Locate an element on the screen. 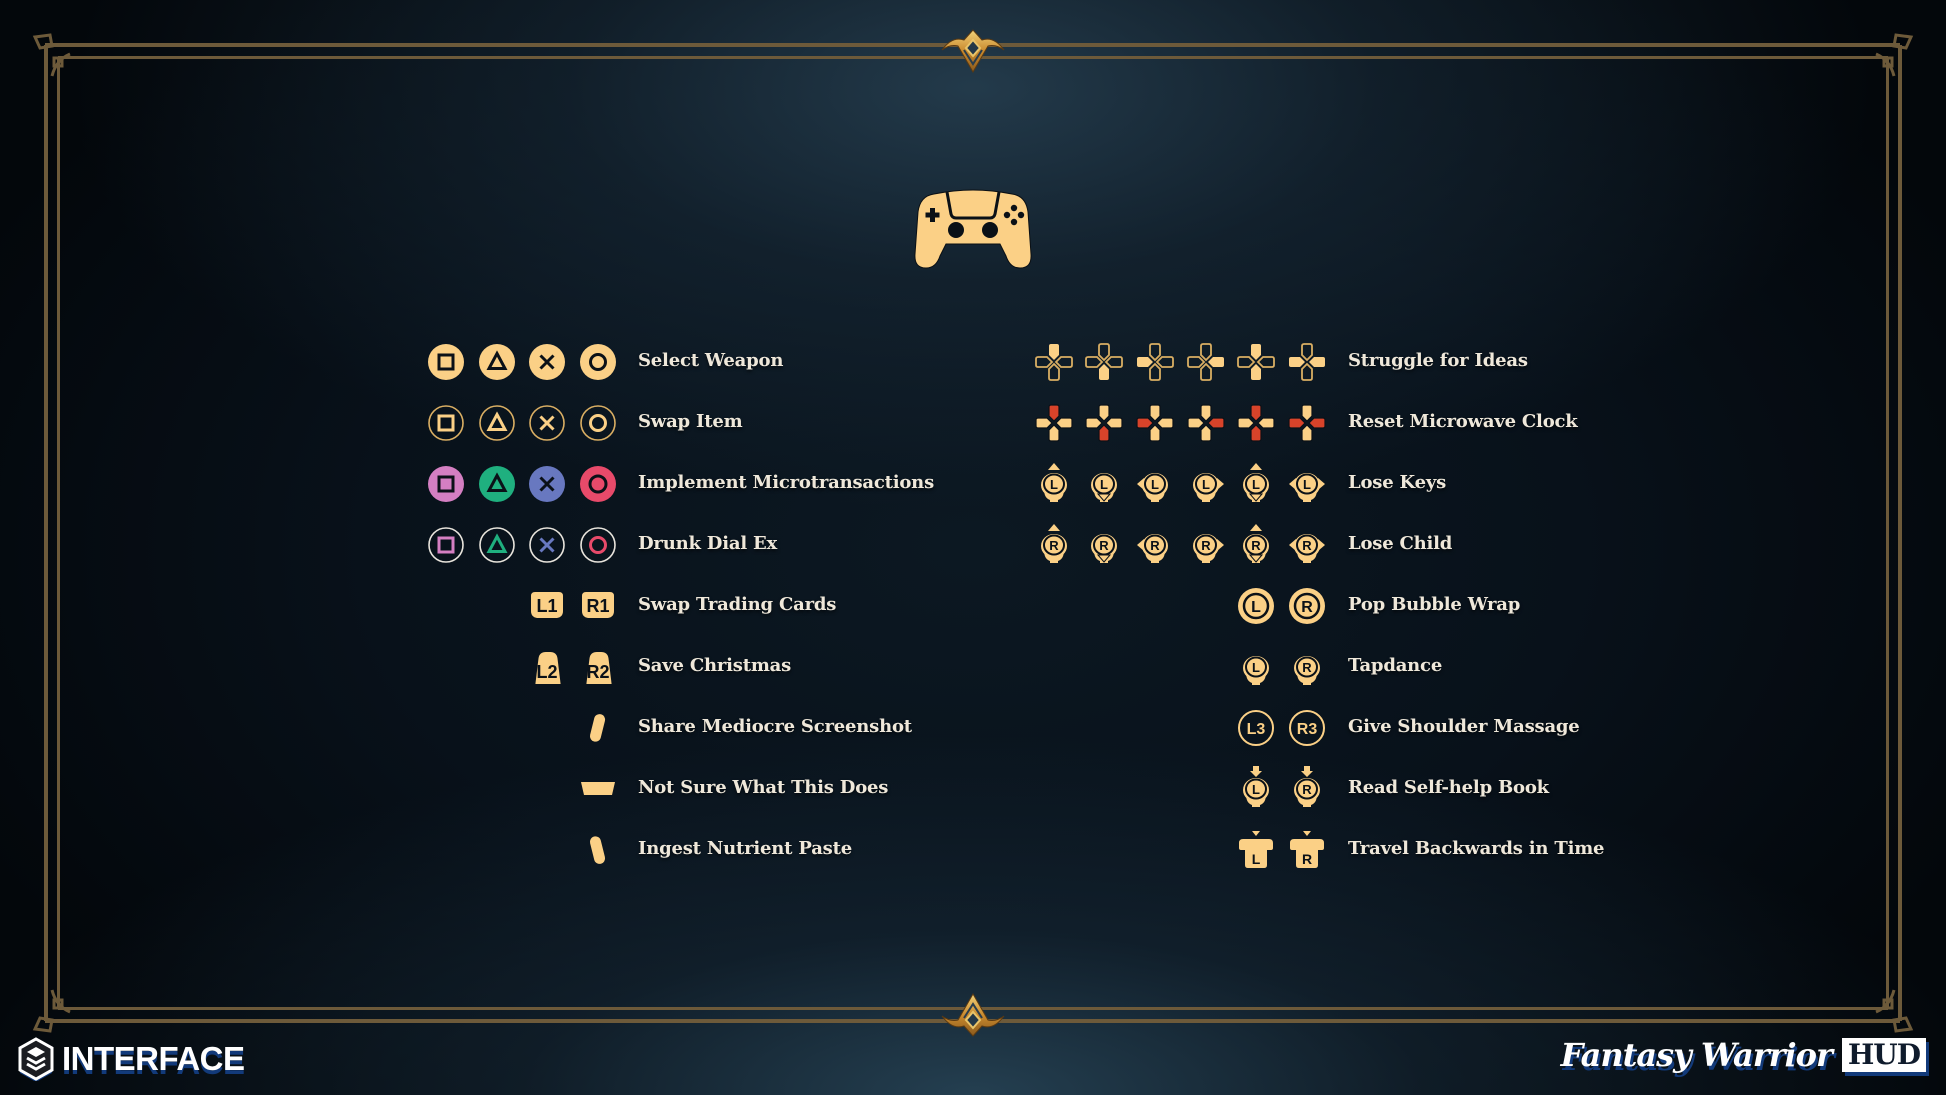 The image size is (1946, 1095). binding-row: L R Read Self-help Book is located at coordinates (973, 788).